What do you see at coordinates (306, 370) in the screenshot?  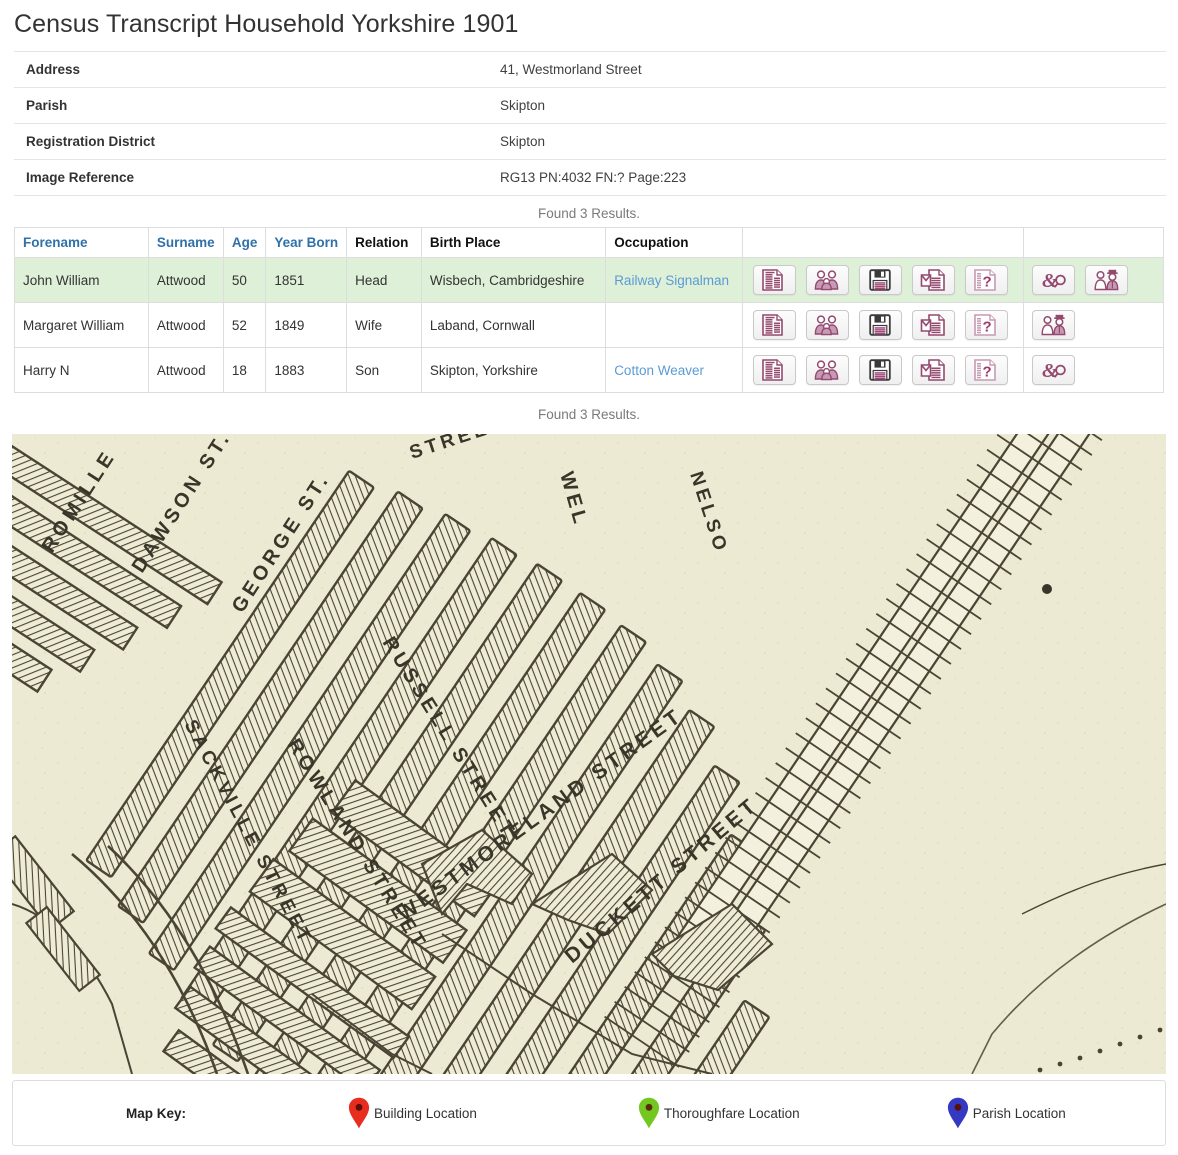 I see `result-year-born: 1883` at bounding box center [306, 370].